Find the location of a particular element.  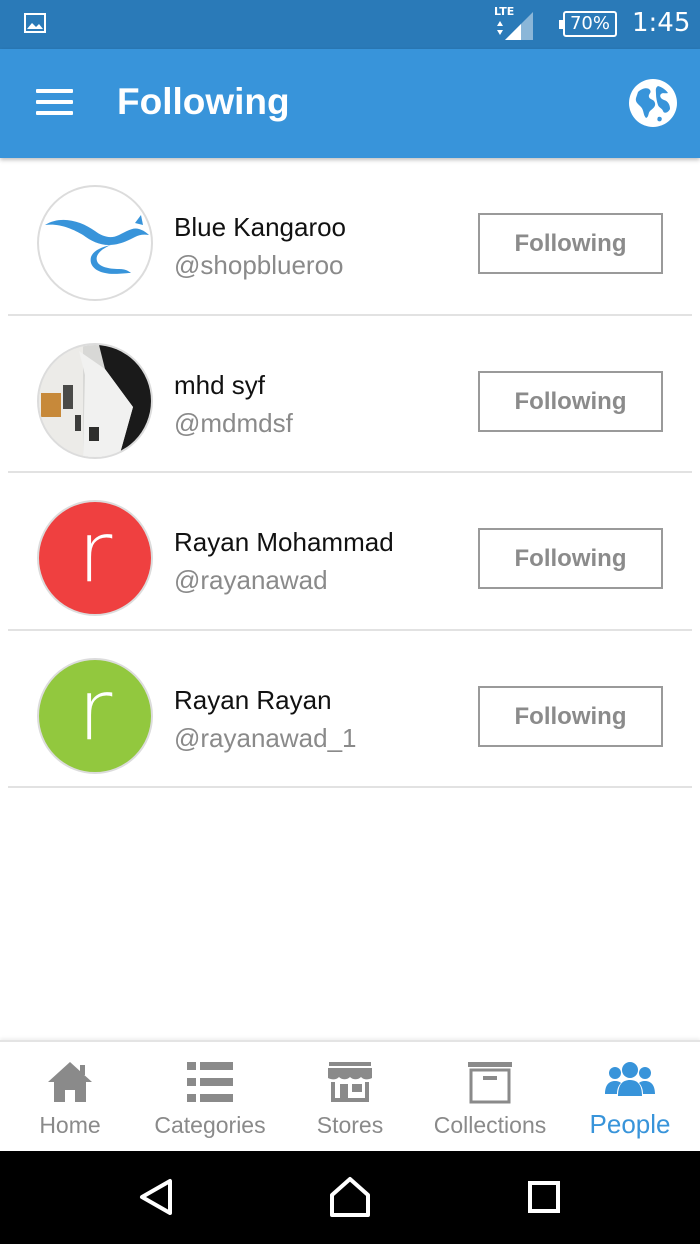

image-notification-icon is located at coordinates (35, 23).